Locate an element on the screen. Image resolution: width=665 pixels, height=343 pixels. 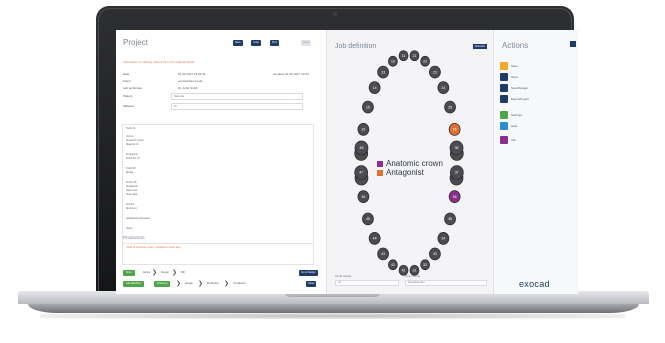
tooth-shade-select: A2 is located at coordinates (367, 283).